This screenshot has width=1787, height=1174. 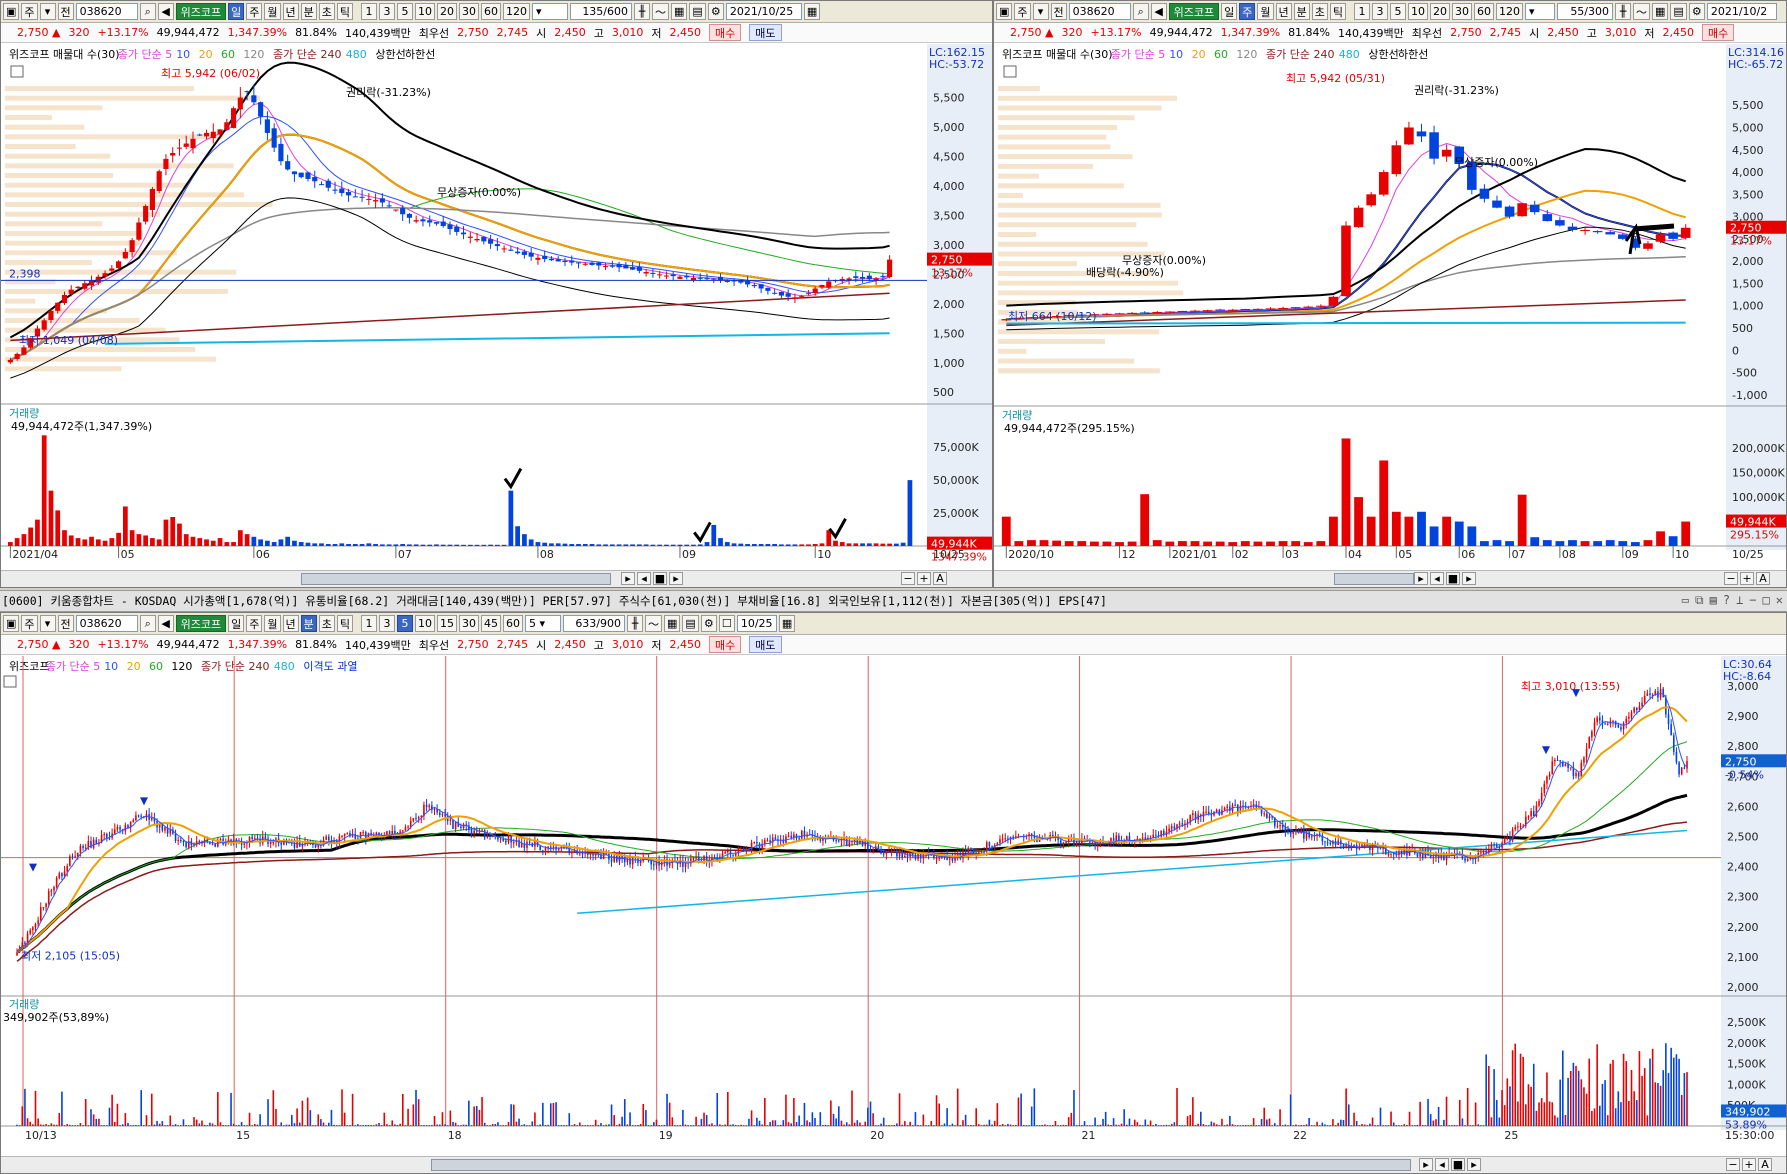 What do you see at coordinates (1469, 578) in the screenshot?
I see `scroll-end-icon: ▸` at bounding box center [1469, 578].